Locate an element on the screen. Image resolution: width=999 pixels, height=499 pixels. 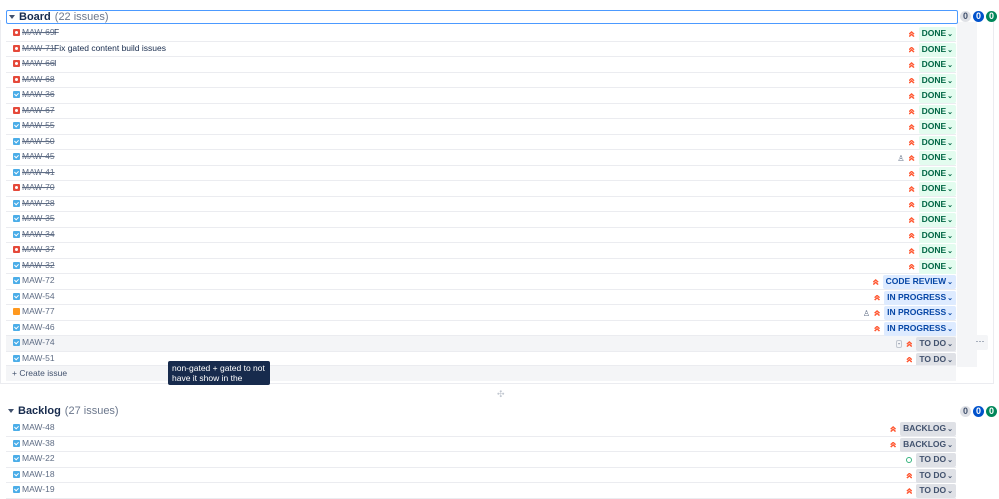
create-issue-button: + Create issue is located at coordinates (39, 373).